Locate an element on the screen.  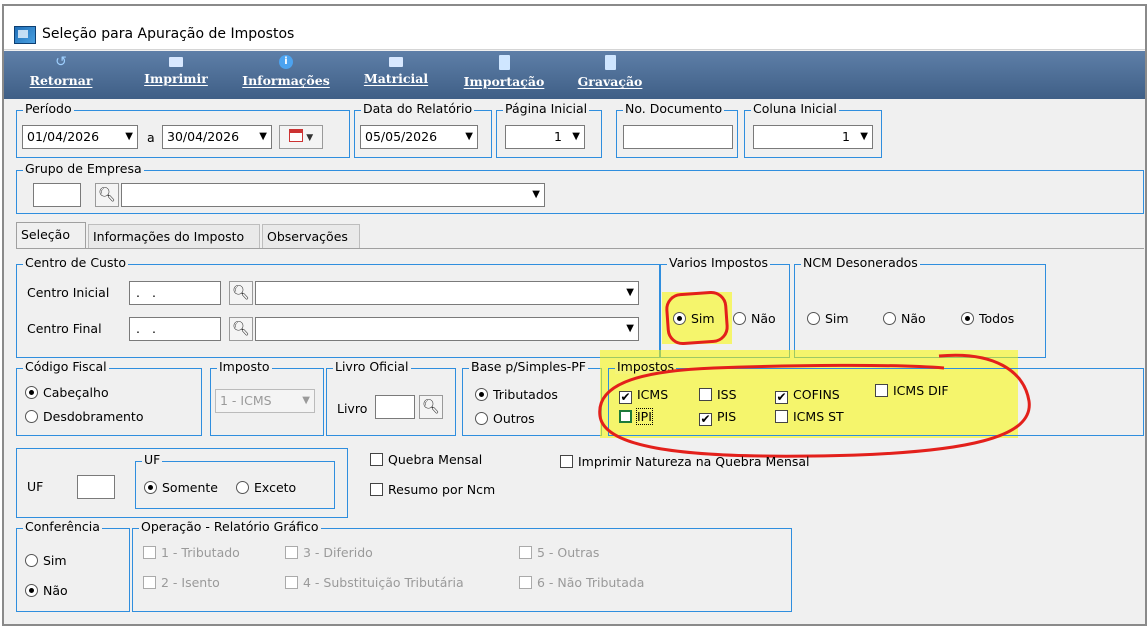
imposto-label: Imposto is located at coordinates (244, 366).